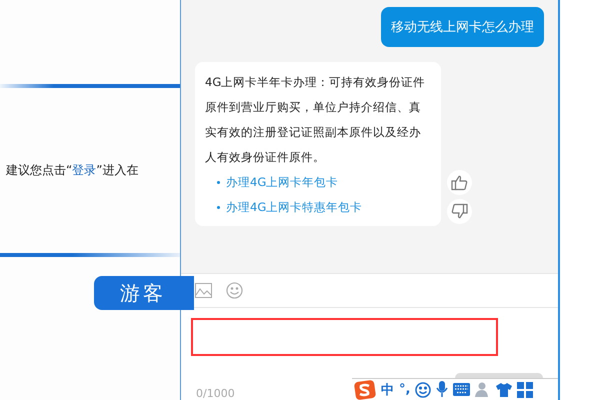  I want to click on message-input, so click(344, 337).